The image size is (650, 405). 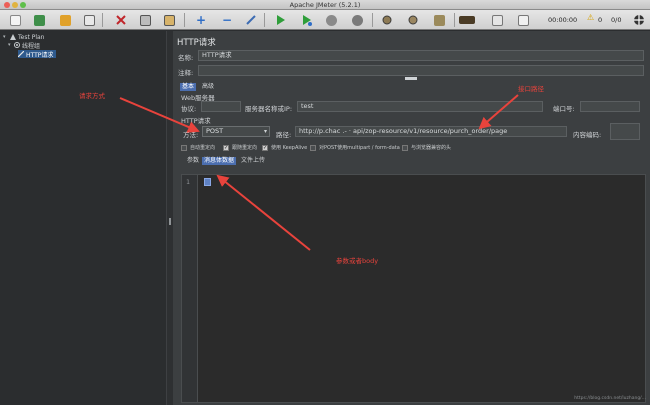 I want to click on keepalive-checkbox: ✓ 使用 KeepAlive, so click(x=284, y=147).